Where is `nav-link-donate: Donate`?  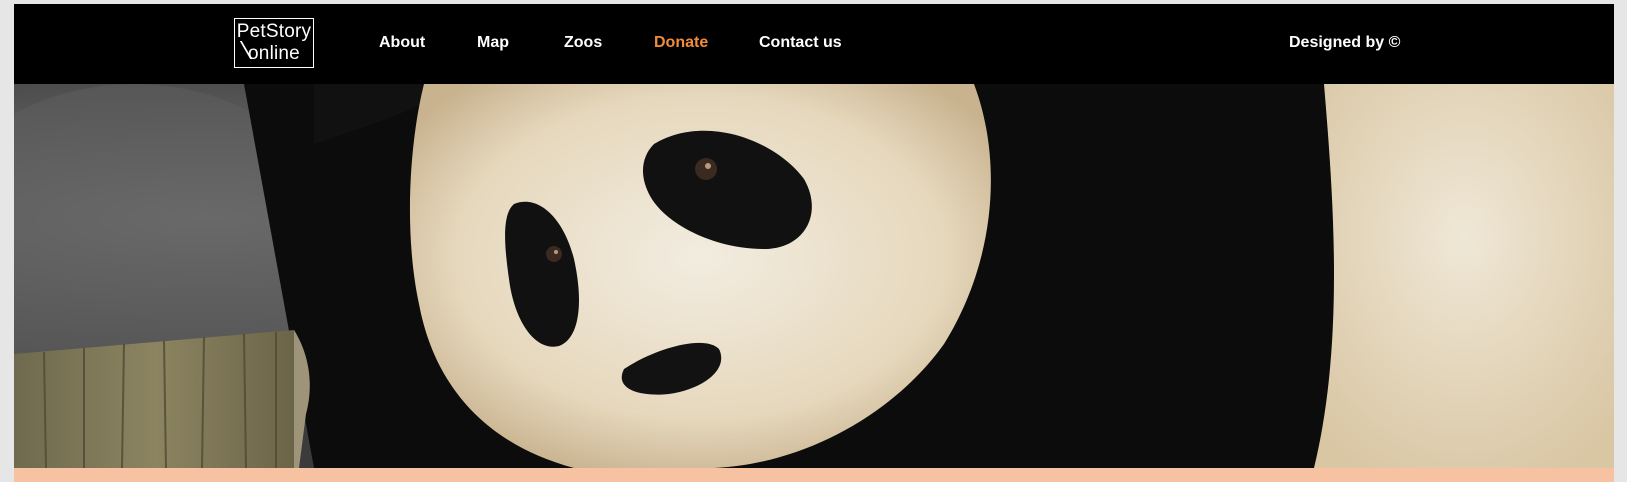 nav-link-donate: Donate is located at coordinates (681, 43).